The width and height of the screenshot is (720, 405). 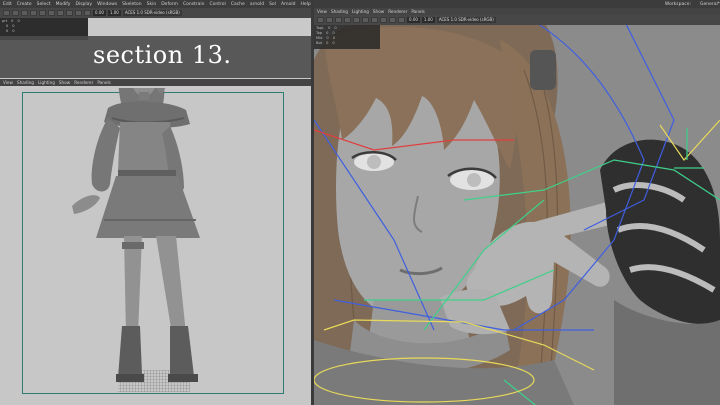 I want to click on outliner-row-name: TopL, so click(x=320, y=27).